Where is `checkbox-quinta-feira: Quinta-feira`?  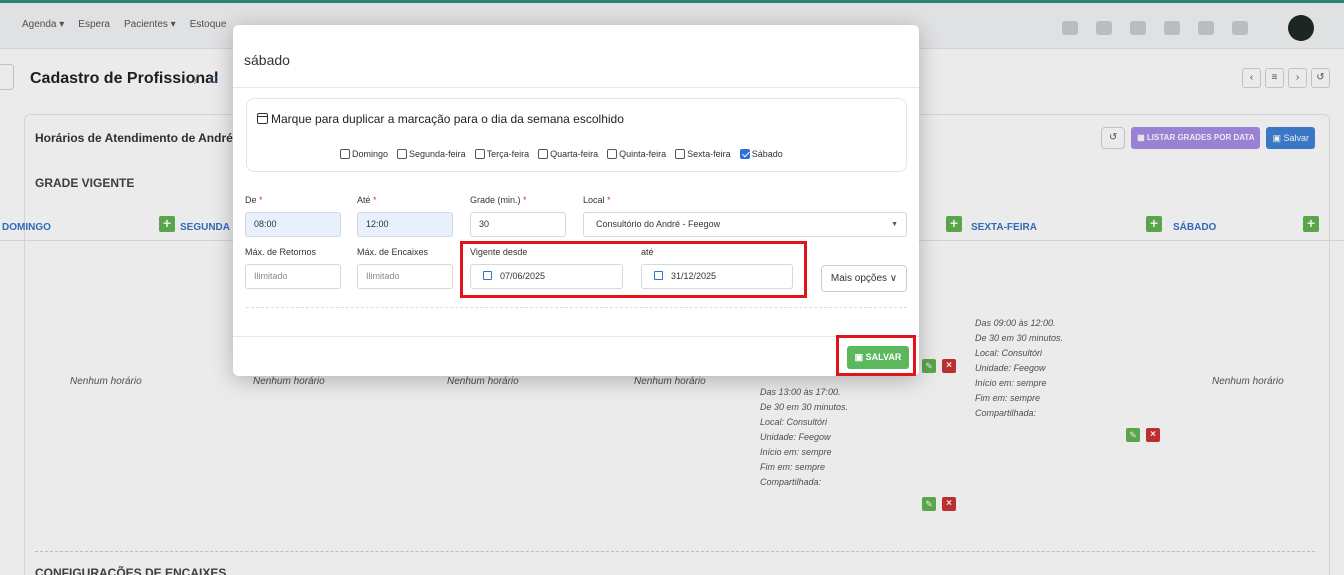 checkbox-quinta-feira: Quinta-feira is located at coordinates (636, 154).